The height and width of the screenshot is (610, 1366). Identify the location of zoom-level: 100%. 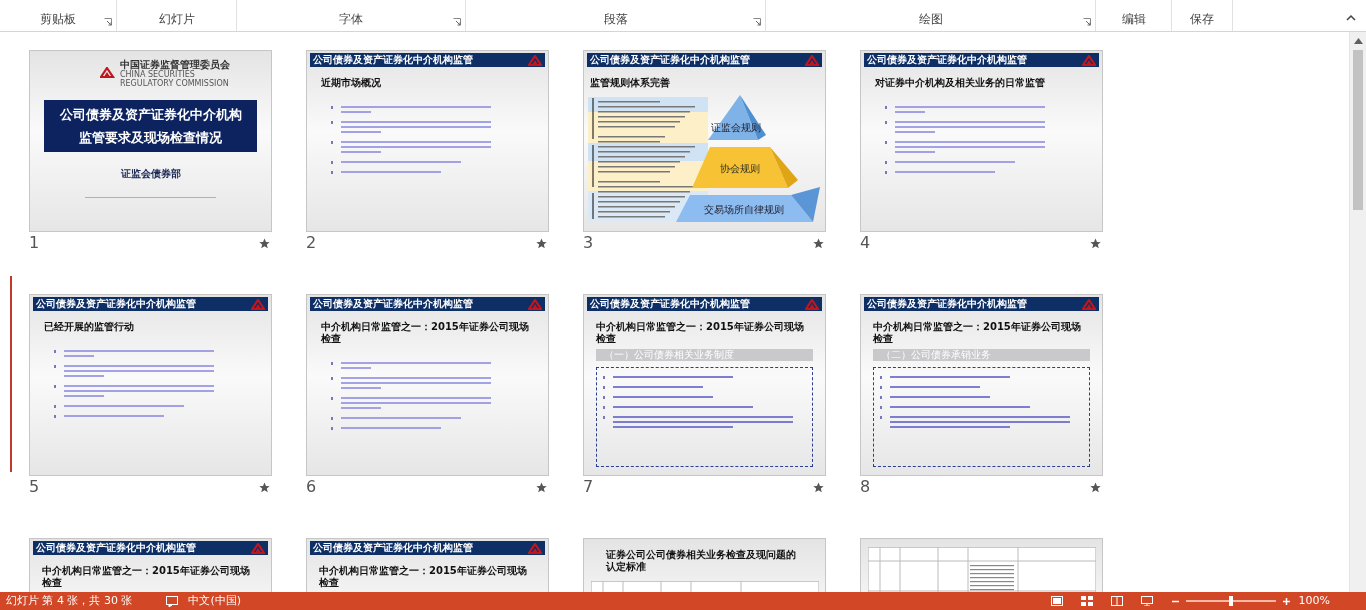
(1314, 601).